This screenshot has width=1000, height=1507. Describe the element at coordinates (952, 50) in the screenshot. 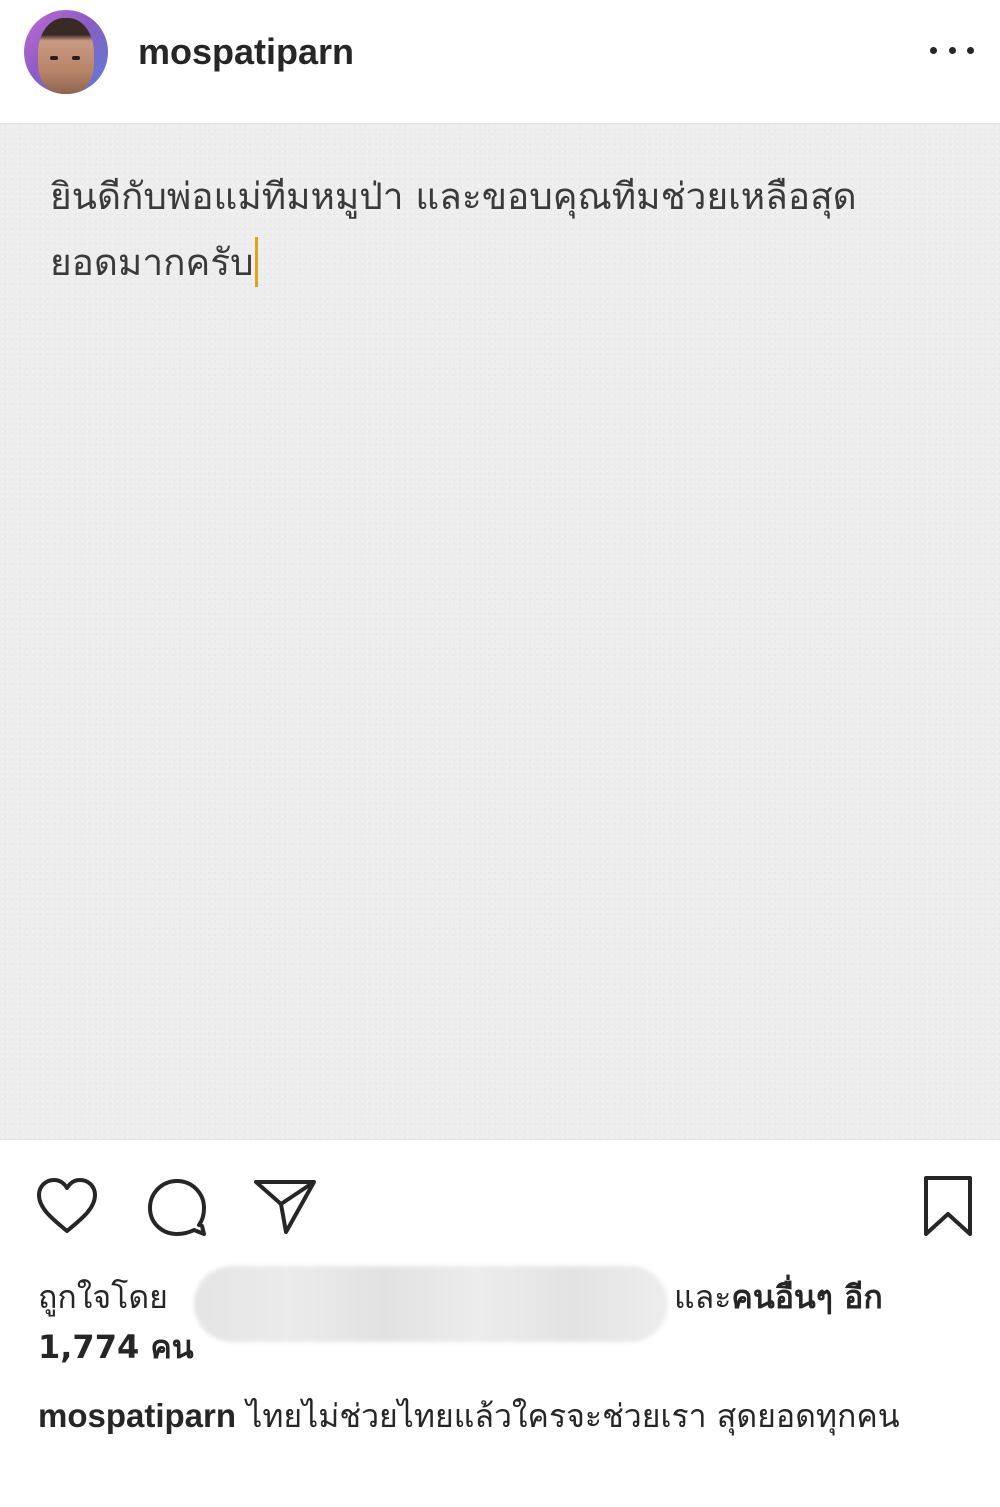

I see `more-options-icon` at that location.